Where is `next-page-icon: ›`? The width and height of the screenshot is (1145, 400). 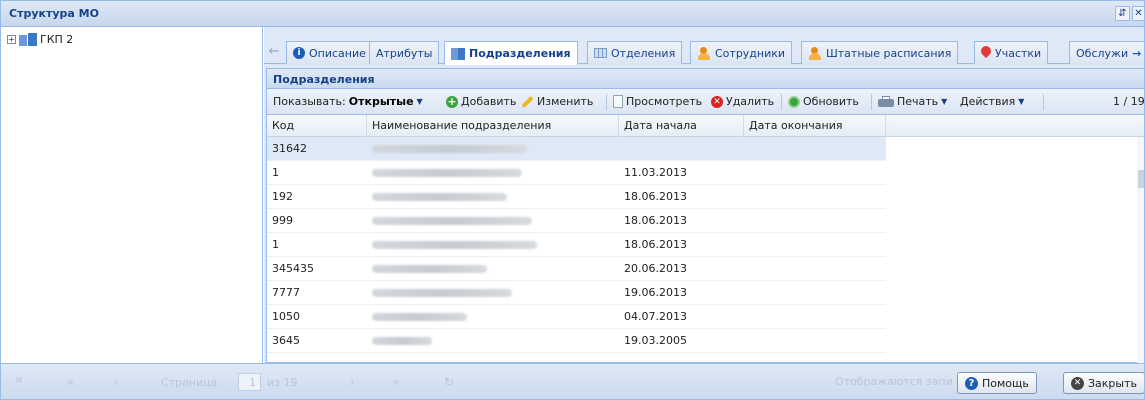 next-page-icon: › is located at coordinates (352, 382).